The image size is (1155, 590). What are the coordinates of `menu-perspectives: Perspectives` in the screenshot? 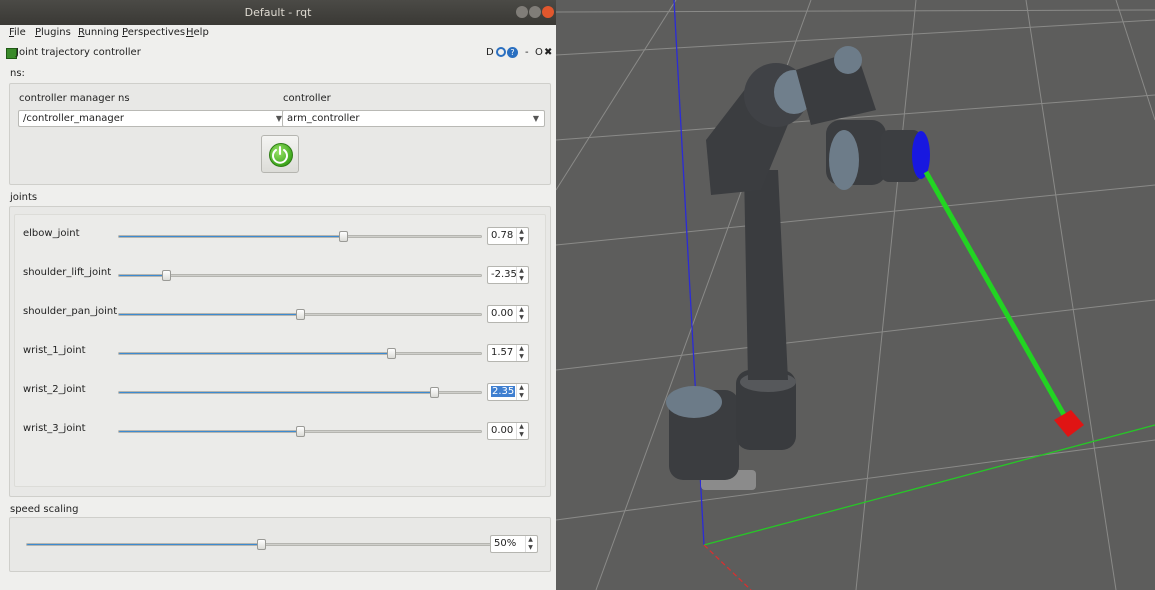 It's located at (153, 32).